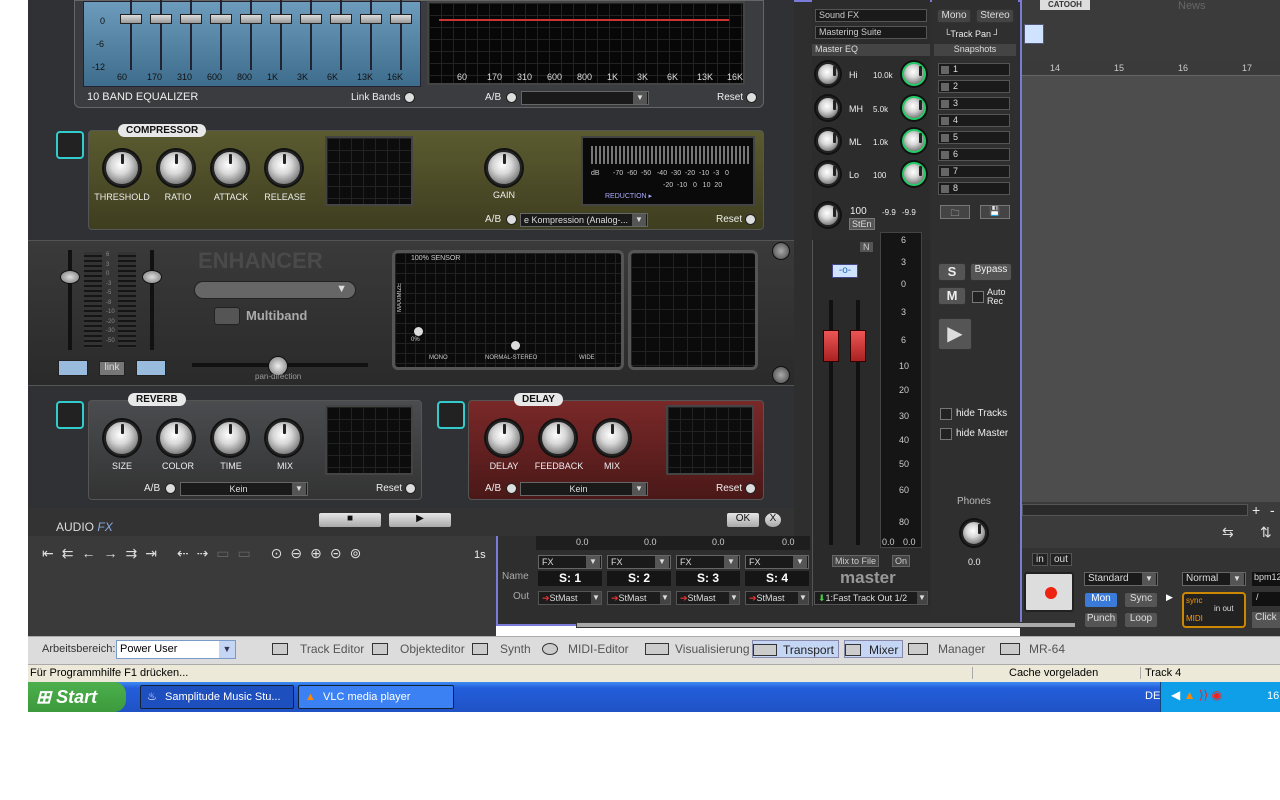 The width and height of the screenshot is (1280, 800). Describe the element at coordinates (831, 346) in the screenshot. I see `master-fader-left` at that location.